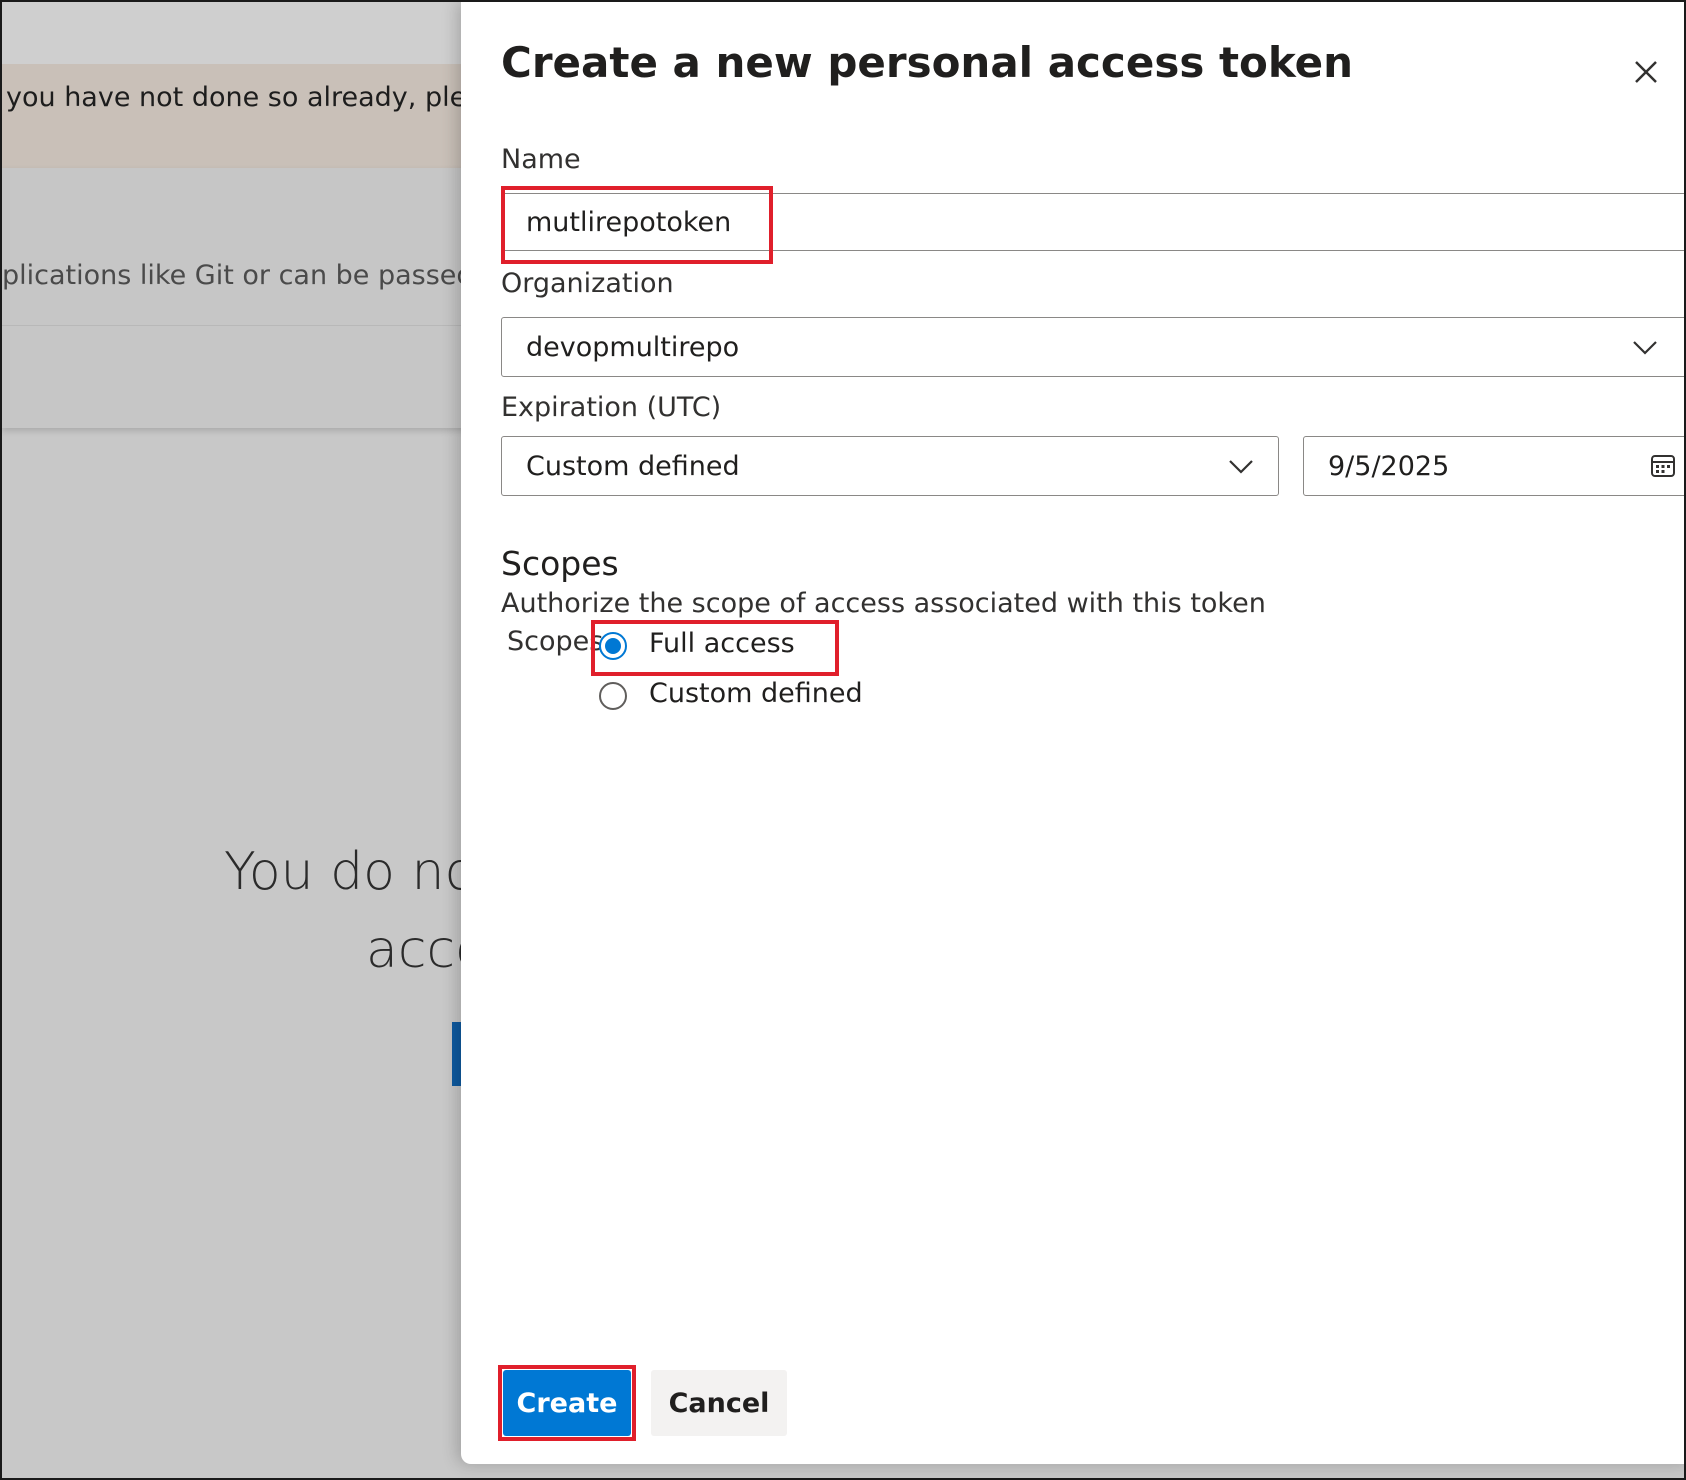  What do you see at coordinates (633, 347) in the screenshot?
I see `organization-value: devopmultirepo` at bounding box center [633, 347].